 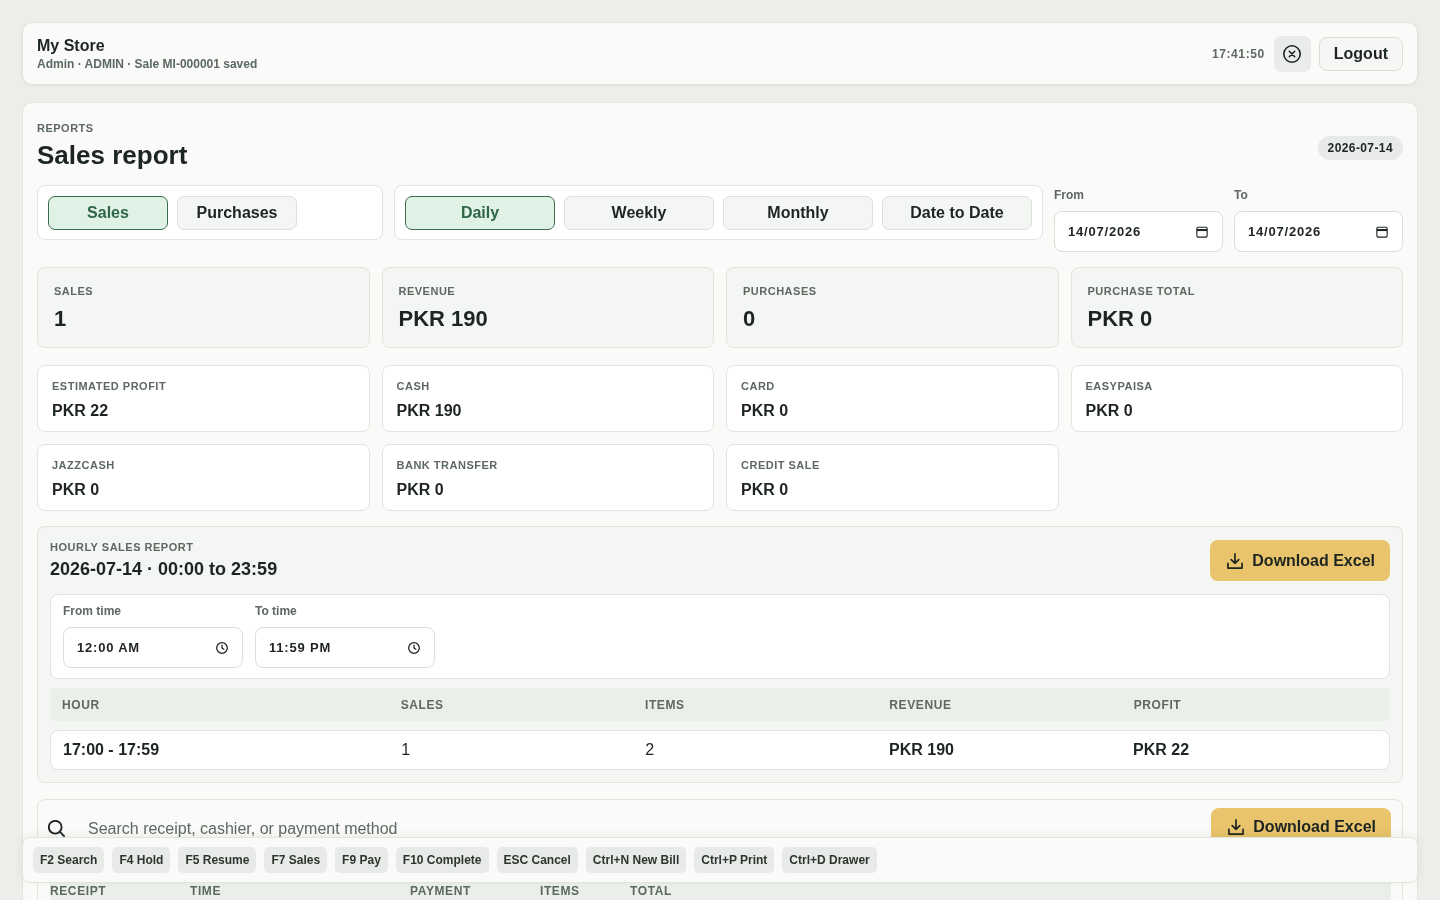 I want to click on keyboard-shortcut: Ctrl+N New Bill, so click(x=636, y=860).